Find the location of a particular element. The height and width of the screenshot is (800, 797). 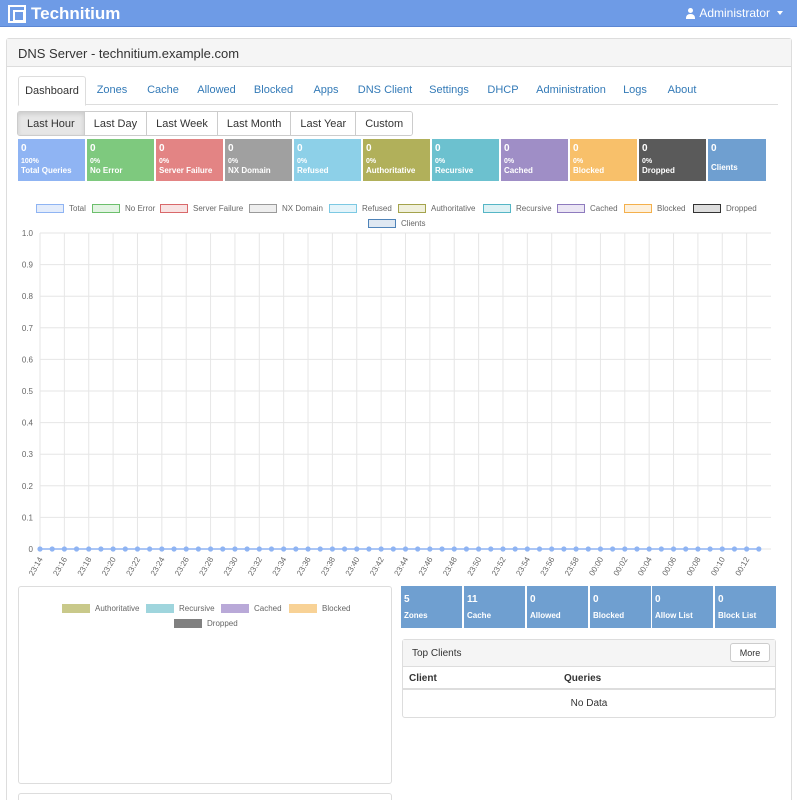

tab-dns-client: DNS Client is located at coordinates (385, 90).